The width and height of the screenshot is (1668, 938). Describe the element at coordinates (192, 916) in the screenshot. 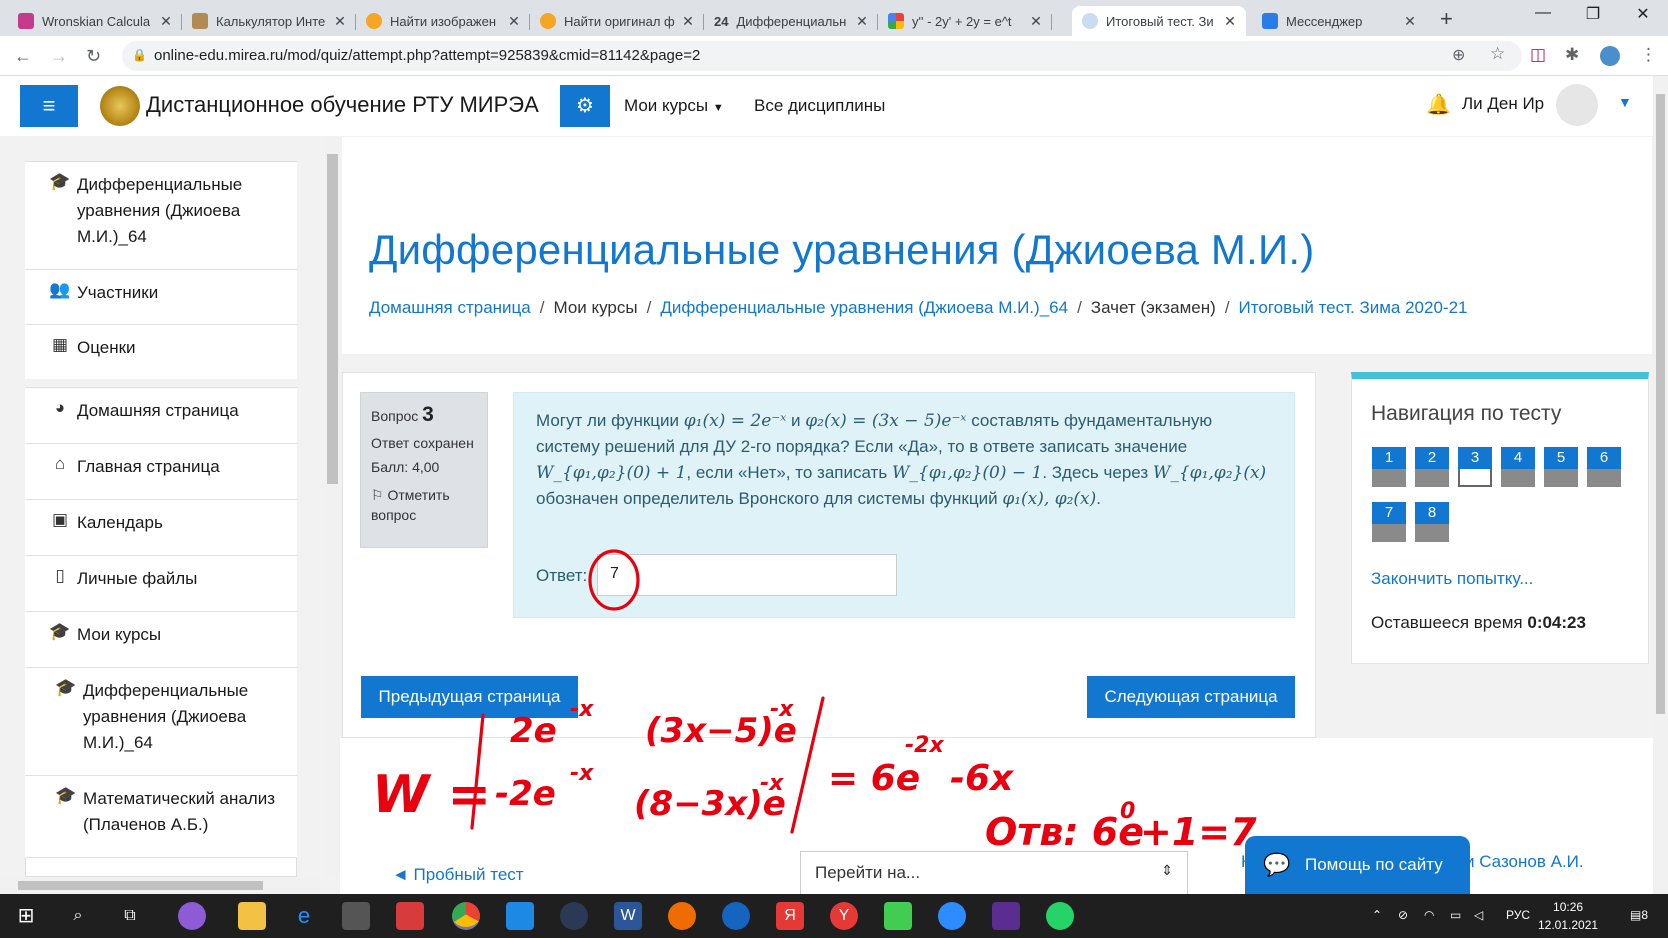

I see `app-icon` at that location.